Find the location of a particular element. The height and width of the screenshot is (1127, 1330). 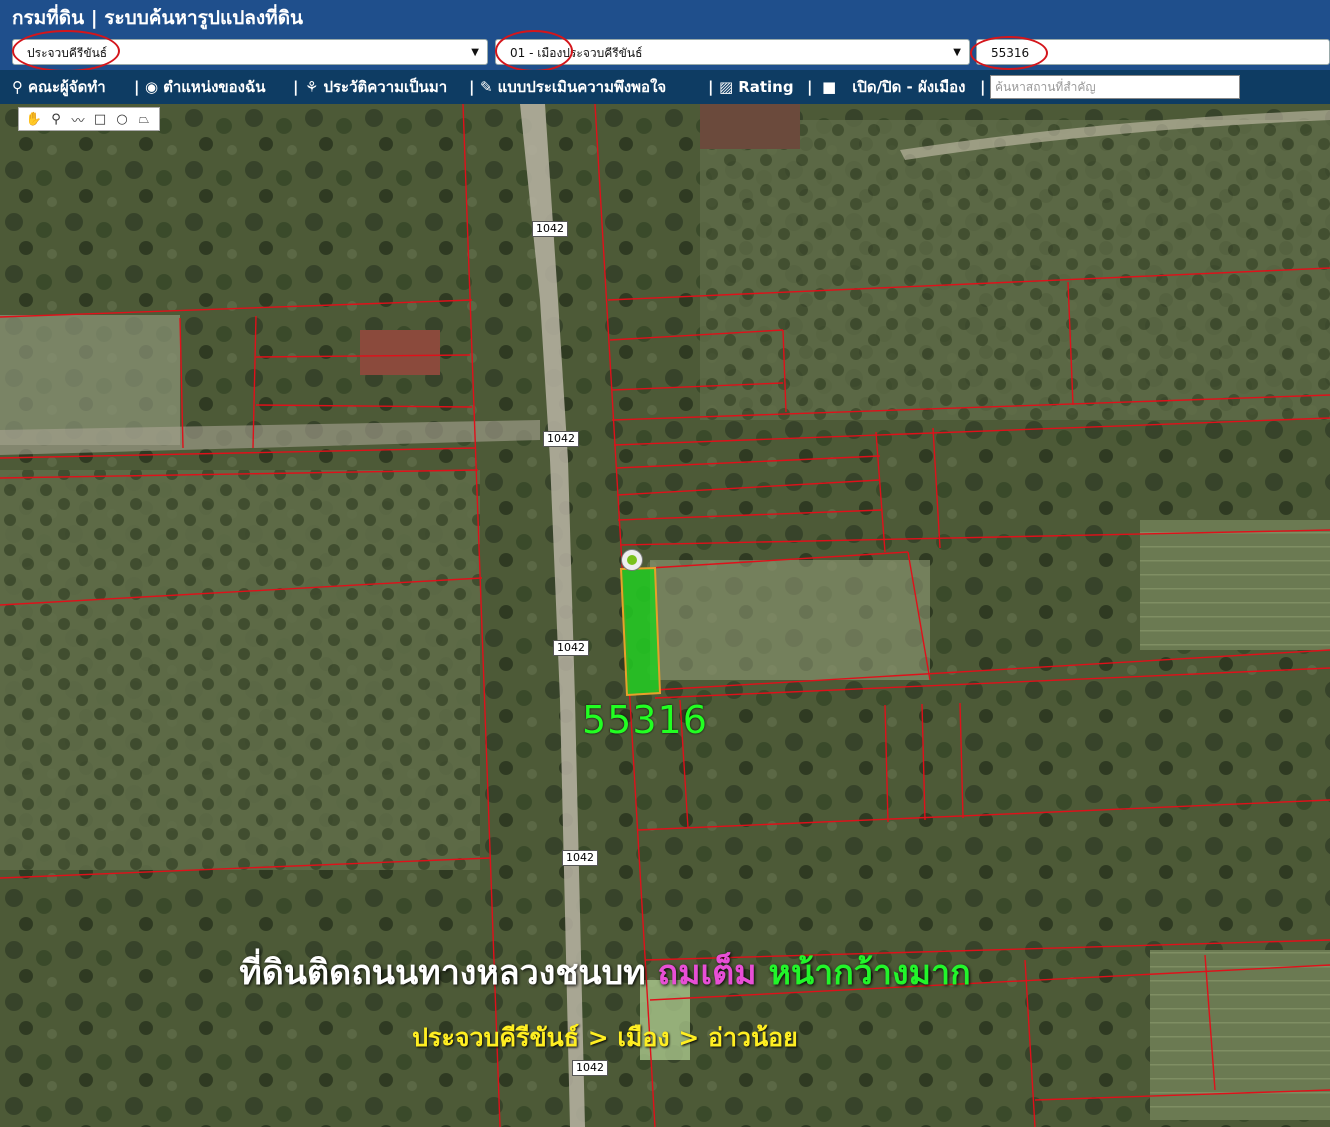

survey-icon: ✎ is located at coordinates (486, 87).